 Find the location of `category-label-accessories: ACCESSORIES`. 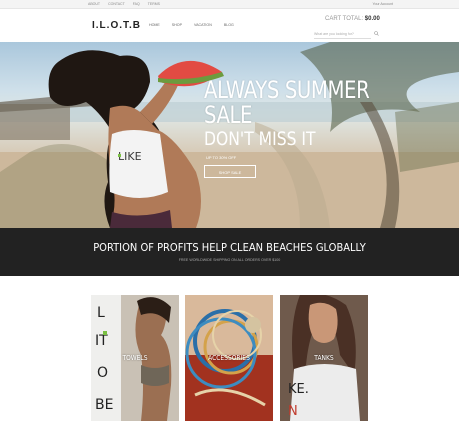

category-label-accessories: ACCESSORIES is located at coordinates (229, 358).